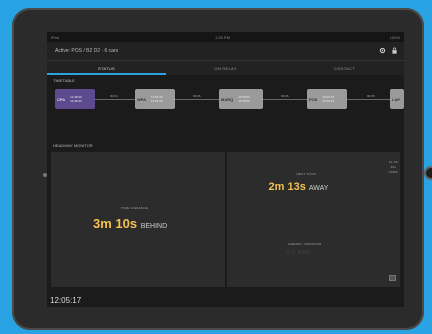  Describe the element at coordinates (66, 300) in the screenshot. I see `clock: 12:05:17` at that location.